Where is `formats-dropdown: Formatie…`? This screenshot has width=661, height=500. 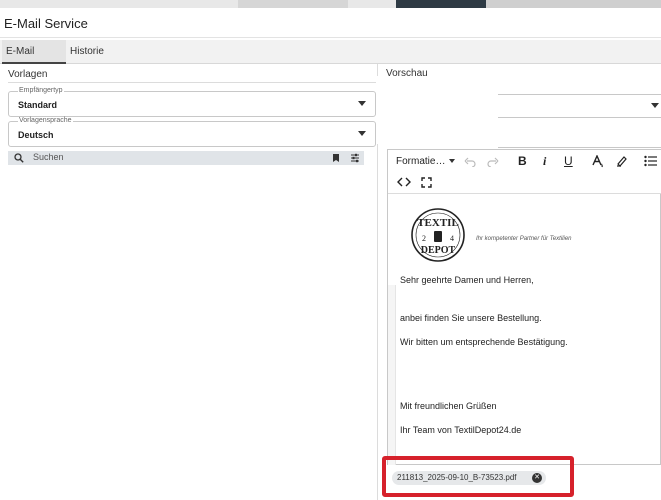
formats-dropdown: Formatie… is located at coordinates (426, 161).